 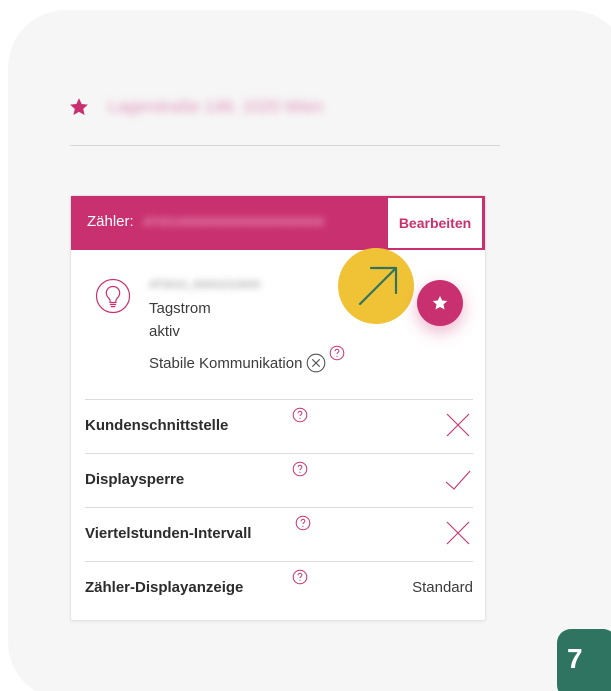 What do you see at coordinates (113, 296) in the screenshot?
I see `lightbulb-icon` at bounding box center [113, 296].